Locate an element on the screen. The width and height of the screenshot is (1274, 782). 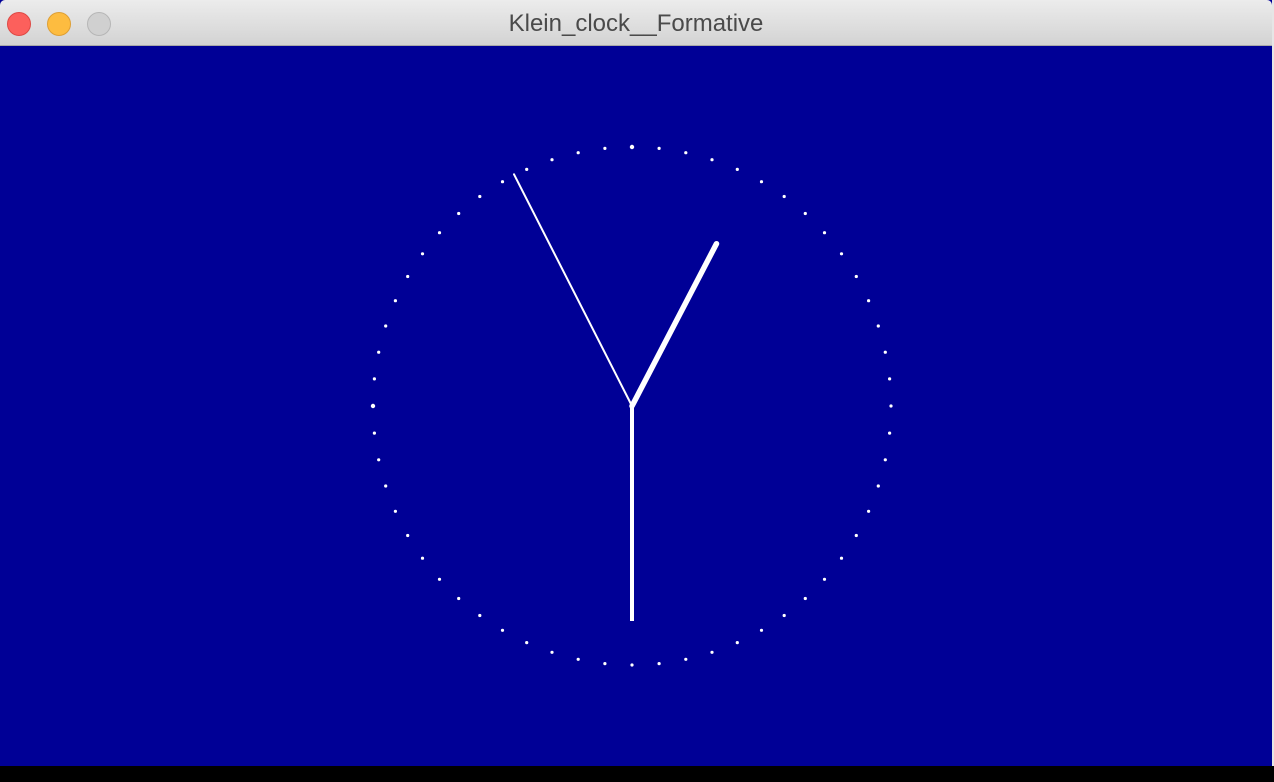
hour-hand is located at coordinates (674, 324).